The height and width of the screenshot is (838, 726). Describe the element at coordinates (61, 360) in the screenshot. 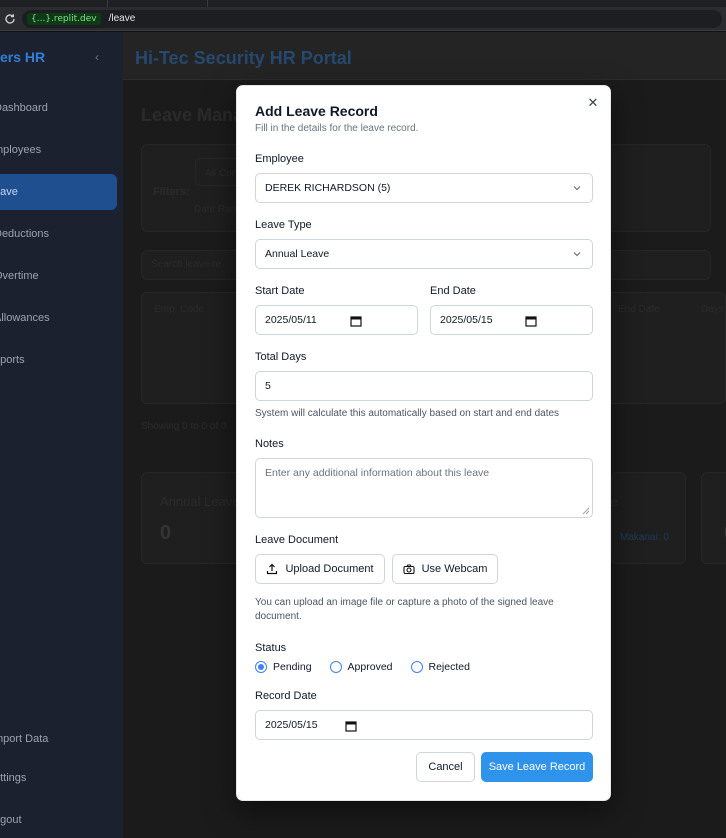

I see `sidebar-item-reports: eports` at that location.